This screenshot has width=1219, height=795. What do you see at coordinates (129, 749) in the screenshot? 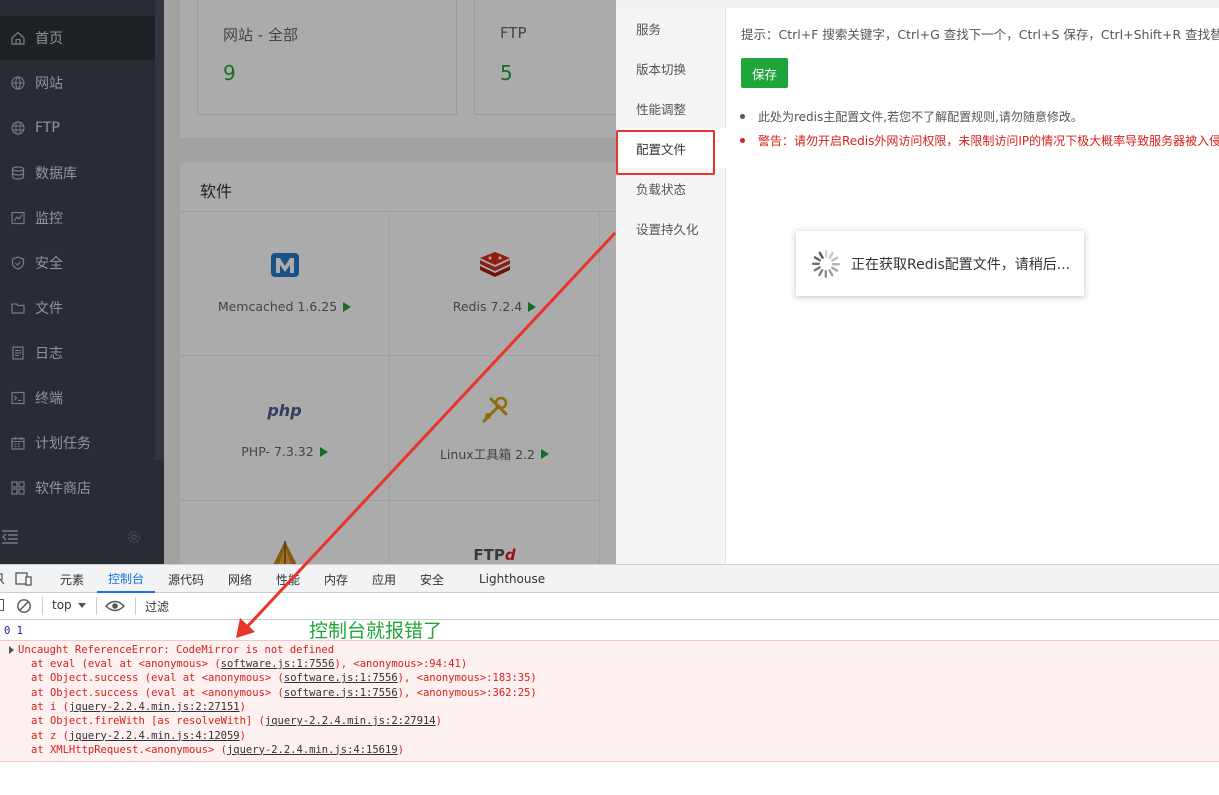
I see `stack-trace-text: at XMLHttpRequest.<anonymous> (` at bounding box center [129, 749].